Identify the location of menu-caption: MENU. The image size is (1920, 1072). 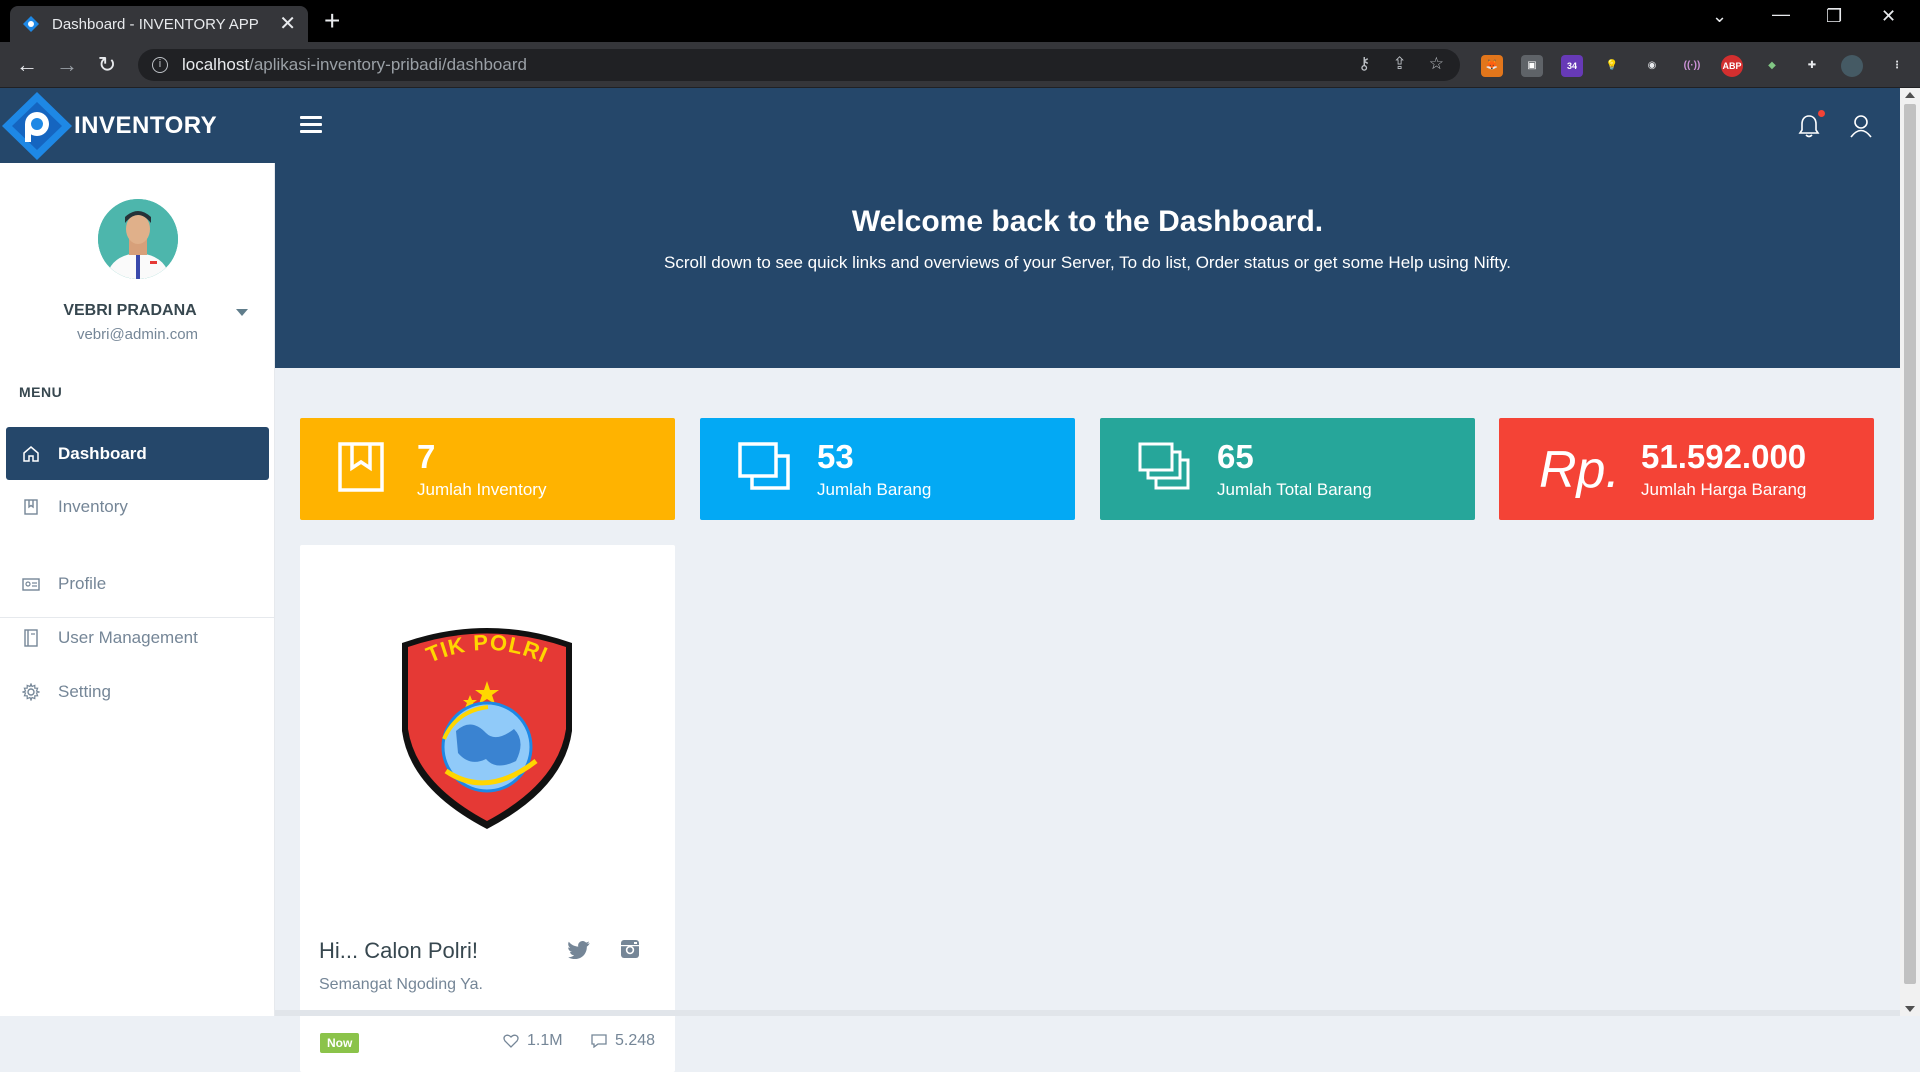
(41, 392).